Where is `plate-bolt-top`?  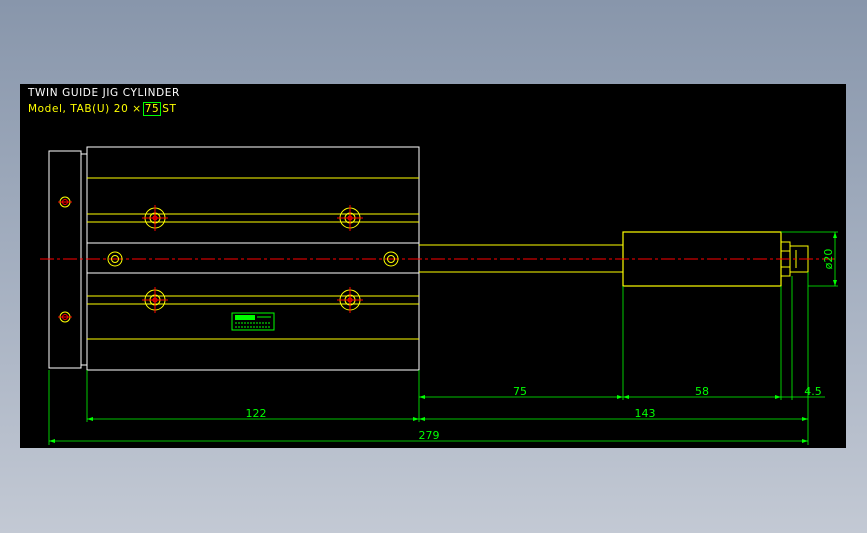
plate-bolt-top is located at coordinates (65, 202).